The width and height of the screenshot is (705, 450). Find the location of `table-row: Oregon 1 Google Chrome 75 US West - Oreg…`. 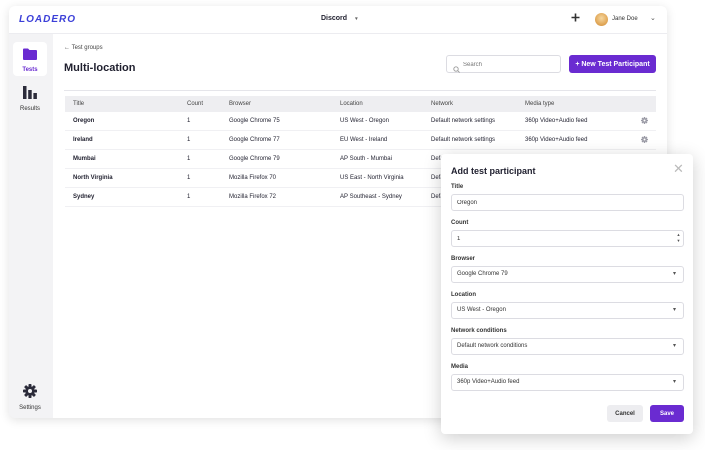

table-row: Oregon 1 Google Chrome 75 US West - Oreg… is located at coordinates (360, 121).